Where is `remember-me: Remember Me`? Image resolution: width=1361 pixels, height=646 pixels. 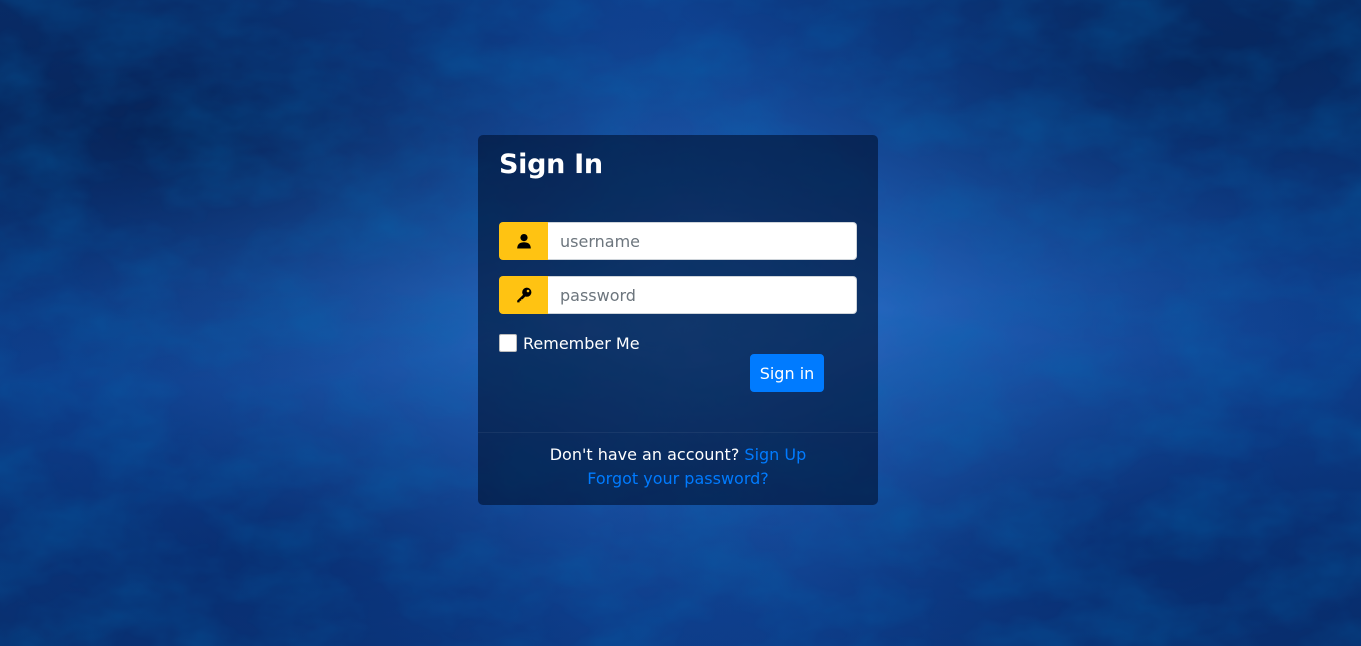 remember-me: Remember Me is located at coordinates (569, 343).